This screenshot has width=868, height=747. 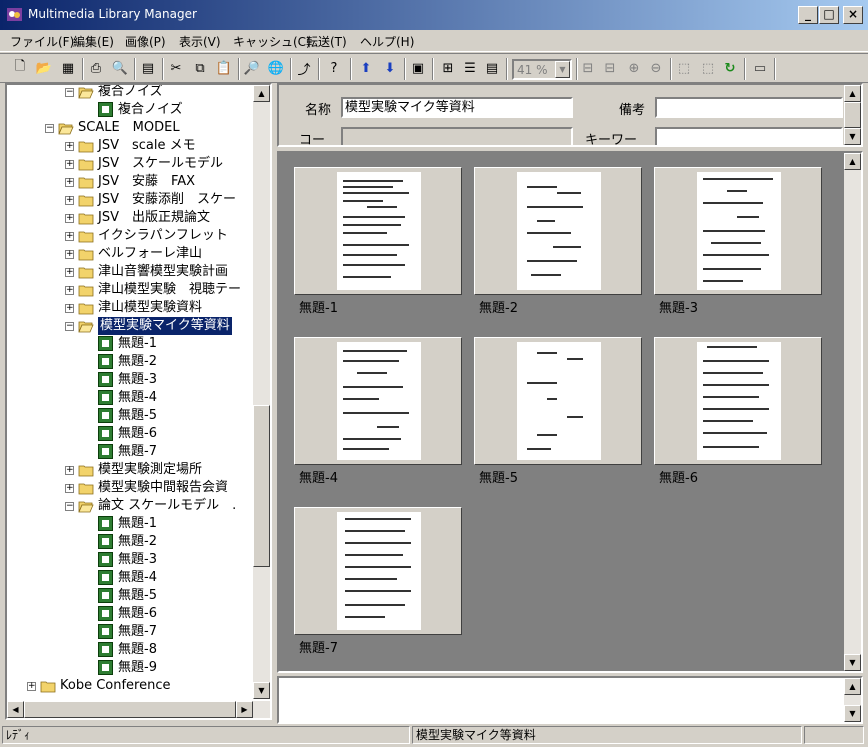 I want to click on tree-item: − 模型実験マイク等資料, so click(x=129, y=326).